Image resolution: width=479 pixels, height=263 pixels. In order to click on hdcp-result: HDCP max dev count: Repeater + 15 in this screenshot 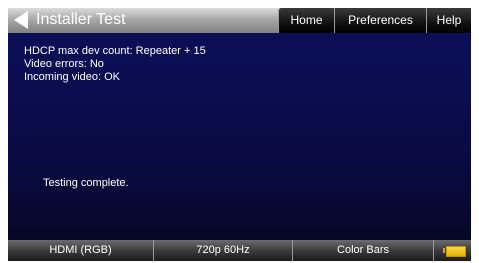, I will do `click(115, 51)`.